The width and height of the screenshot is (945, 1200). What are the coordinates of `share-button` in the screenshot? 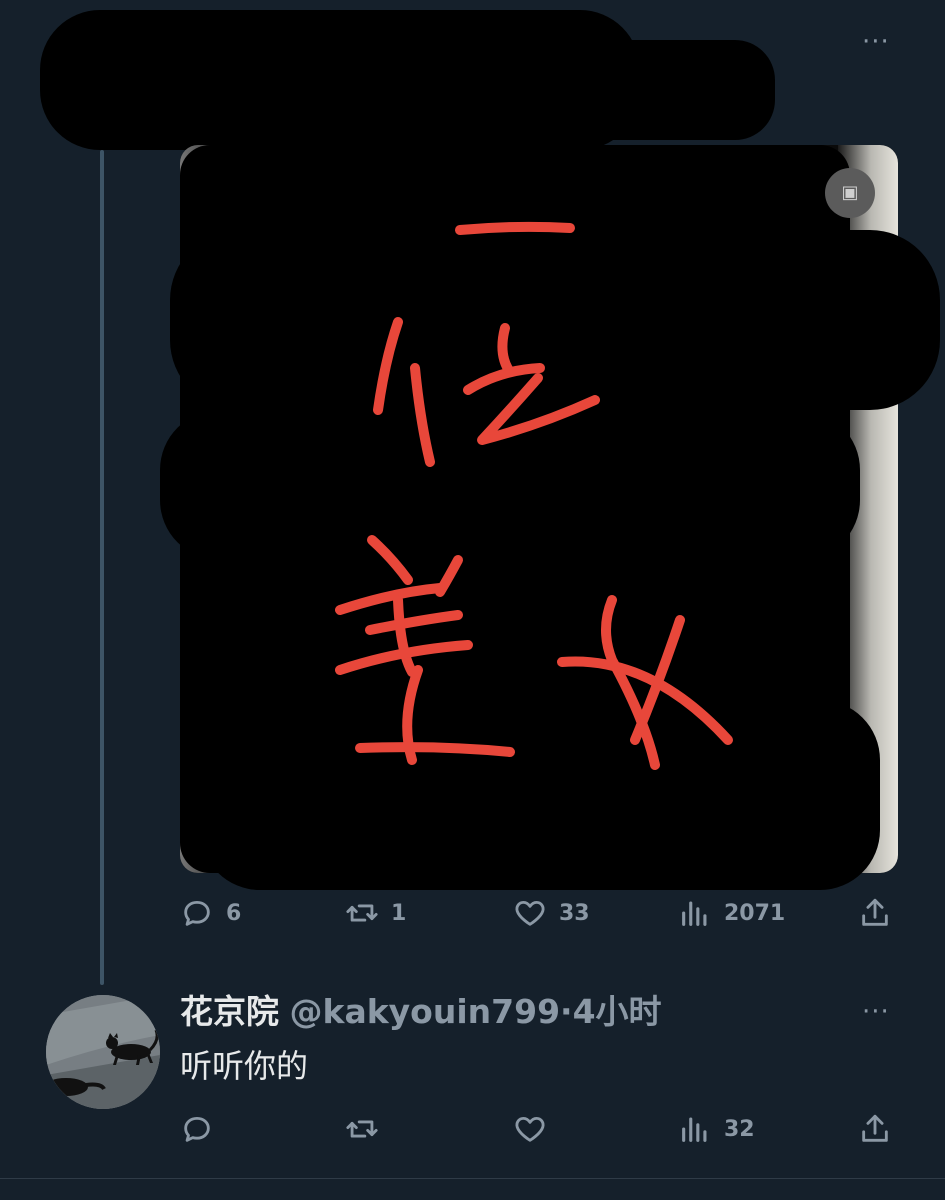 It's located at (875, 913).